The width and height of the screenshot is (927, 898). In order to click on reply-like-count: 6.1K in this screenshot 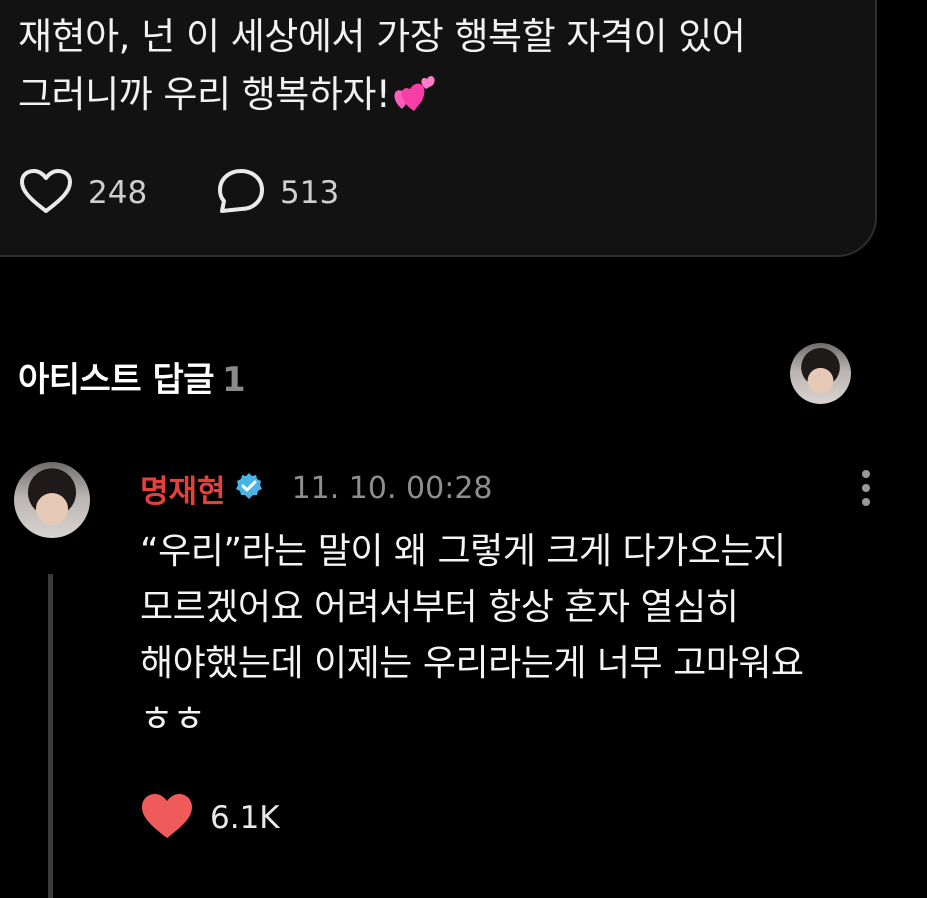, I will do `click(245, 818)`.